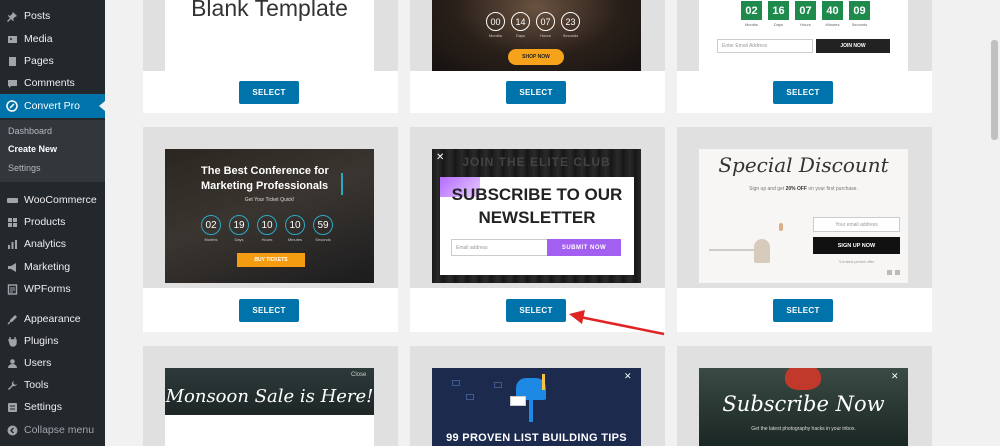 This screenshot has height=446, width=1000. Describe the element at coordinates (617, 323) in the screenshot. I see `annotation-arrow` at that location.